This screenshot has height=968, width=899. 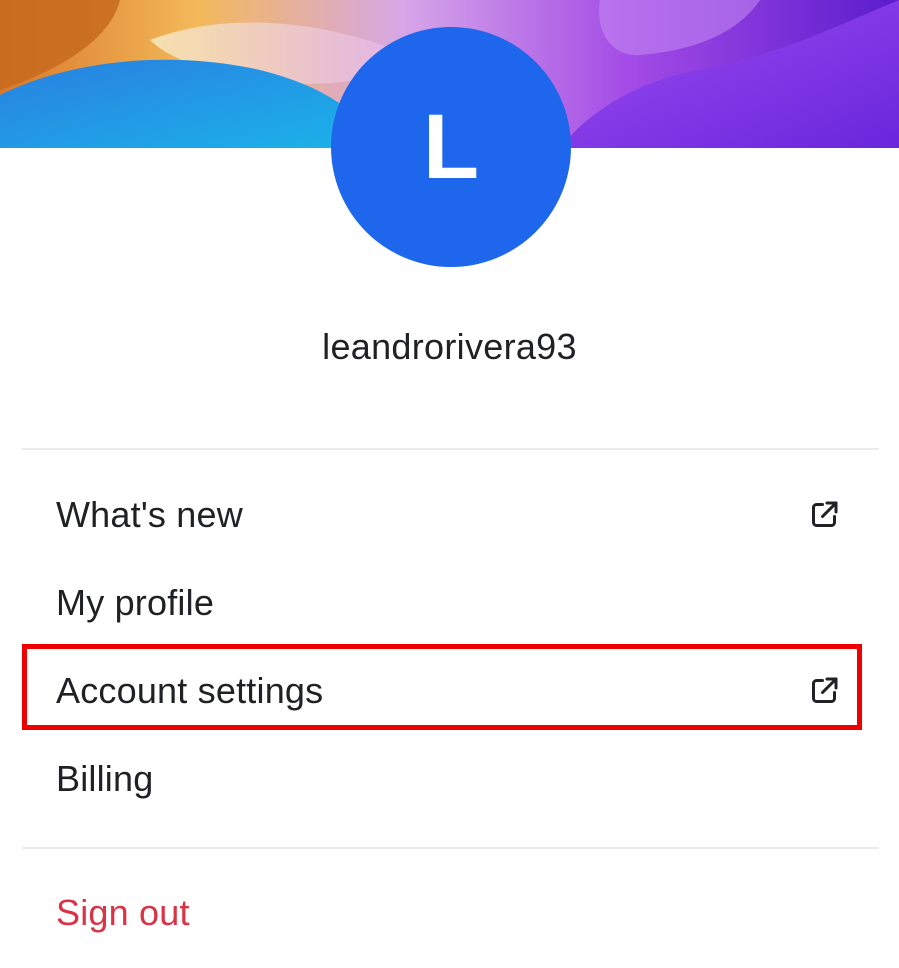 I want to click on menu-item-label: My profile, so click(x=135, y=602).